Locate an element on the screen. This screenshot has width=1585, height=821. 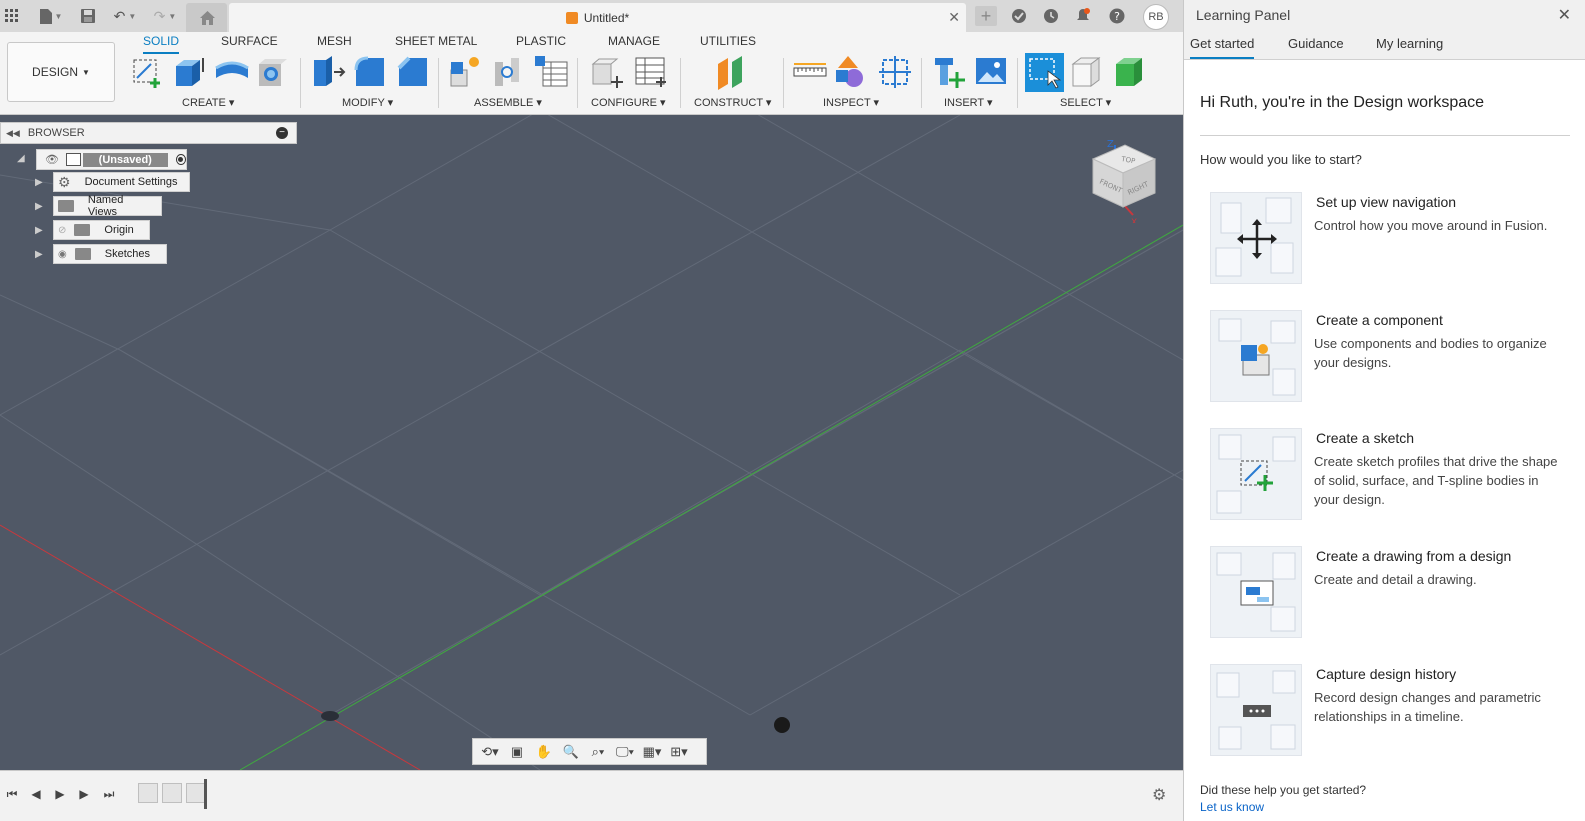
chamfer-icon is located at coordinates (413, 72).